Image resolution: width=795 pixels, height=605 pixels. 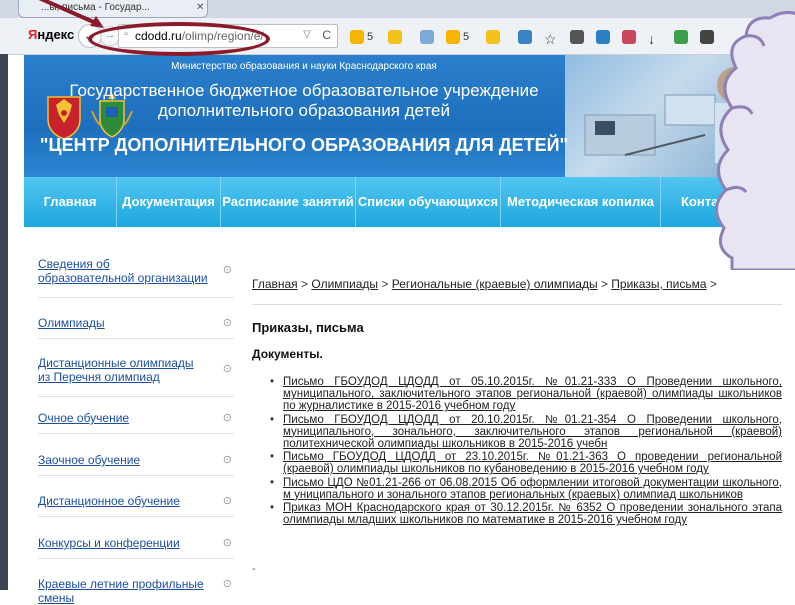 I want to click on sidebar-item: Олимпиады ⊙, so click(x=136, y=327).